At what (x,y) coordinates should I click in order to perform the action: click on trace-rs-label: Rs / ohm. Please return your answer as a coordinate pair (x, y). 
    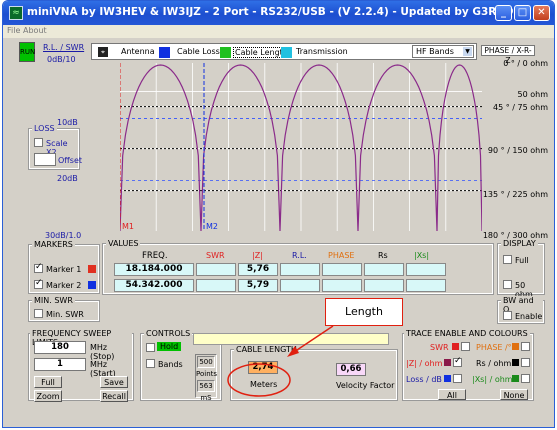
    Looking at the image, I should click on (494, 363).